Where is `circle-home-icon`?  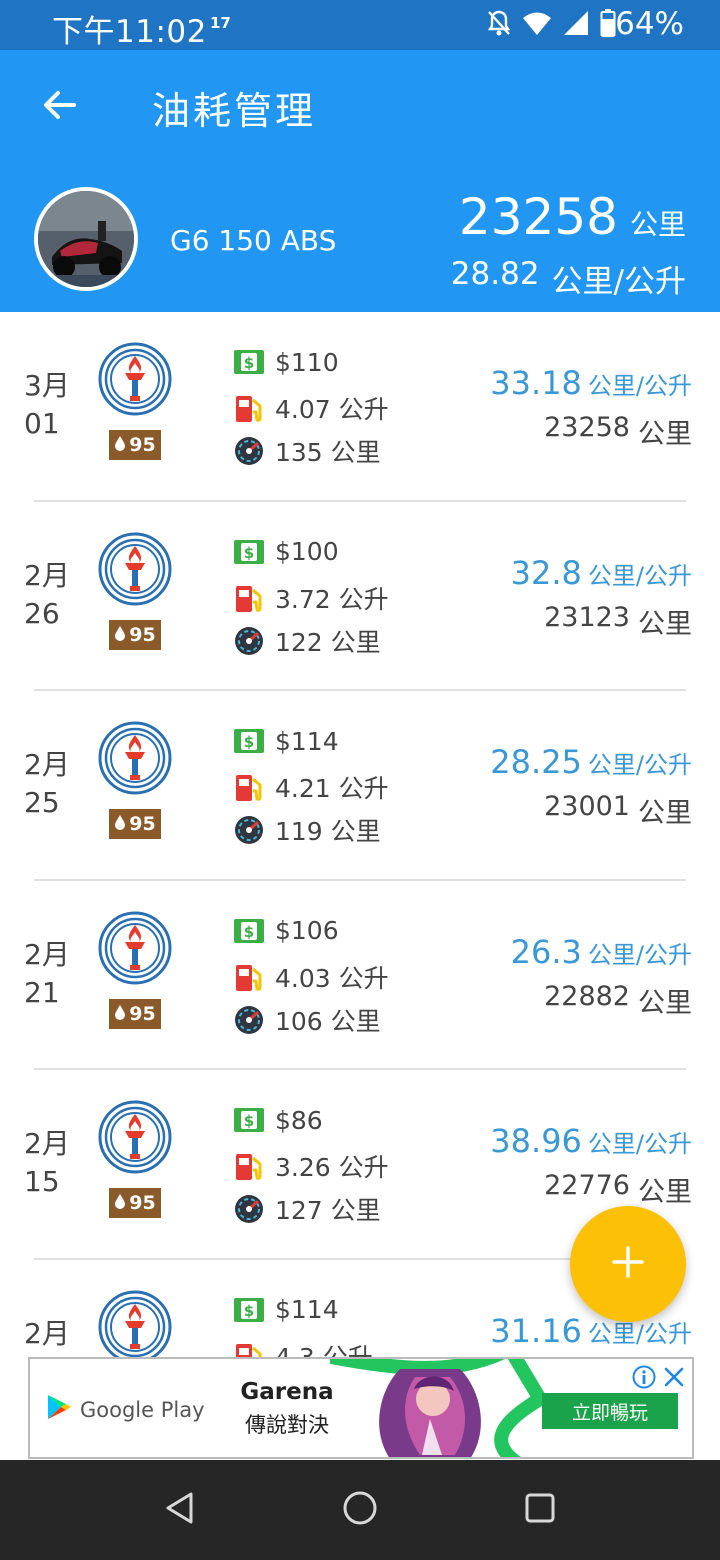 circle-home-icon is located at coordinates (360, 1510).